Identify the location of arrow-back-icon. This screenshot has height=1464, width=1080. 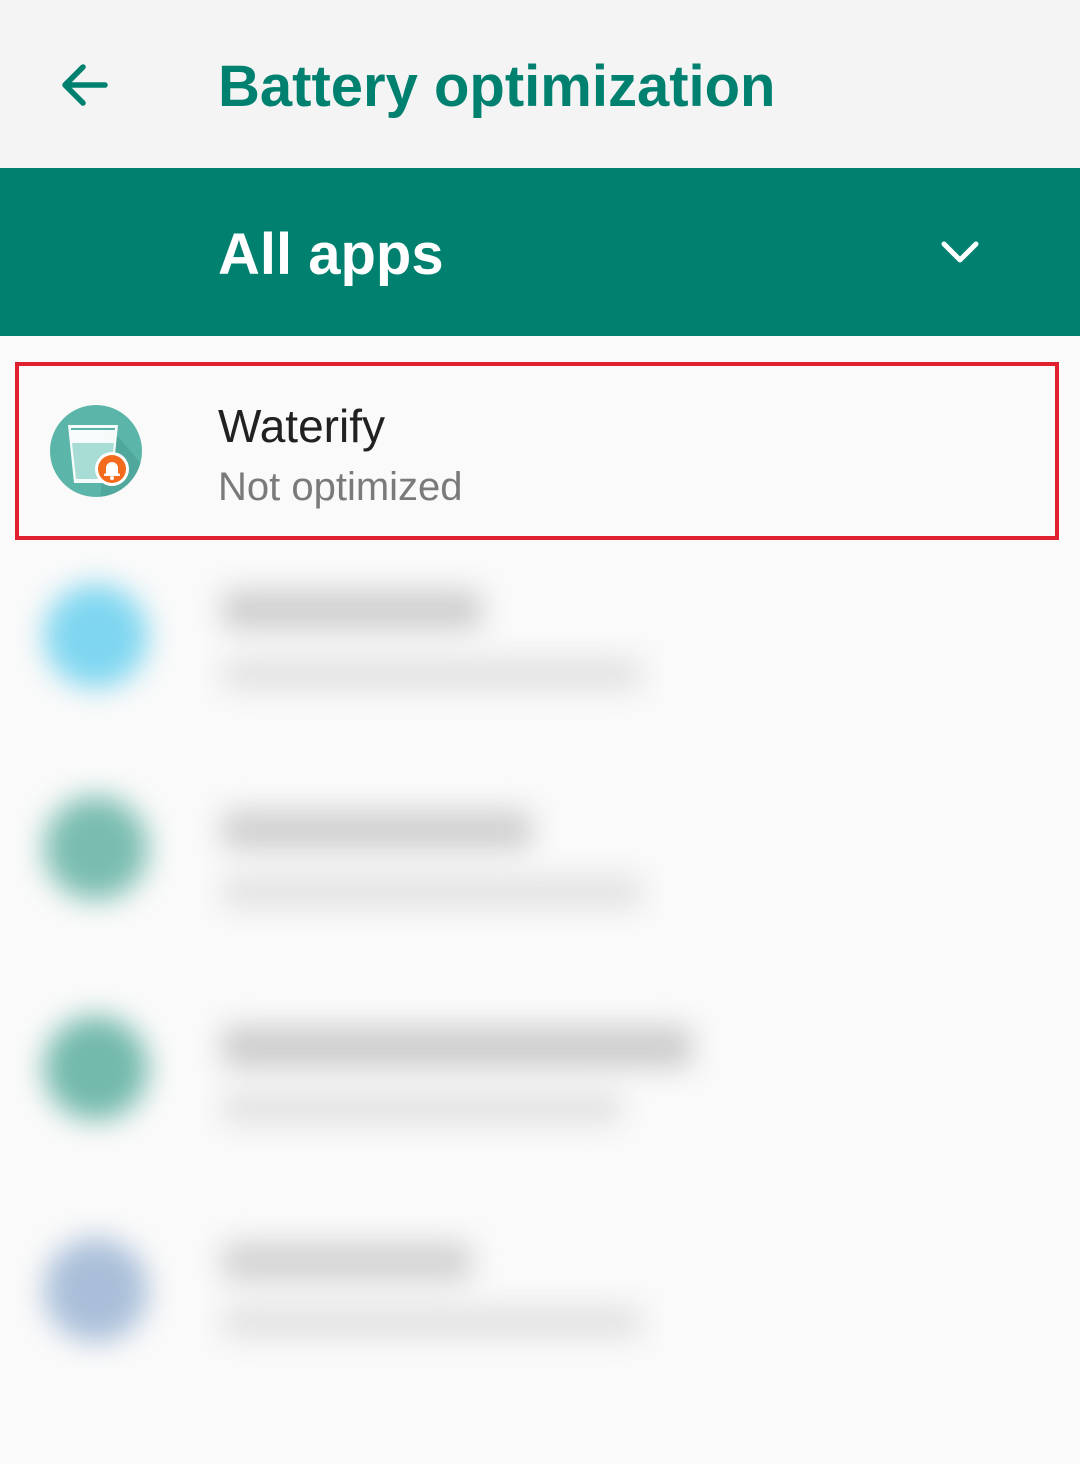
(85, 85).